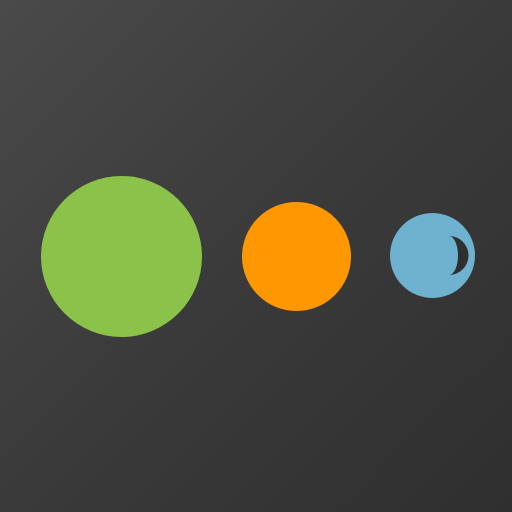 This screenshot has width=512, height=512. I want to click on crescent-moon-shape, so click(459, 255).